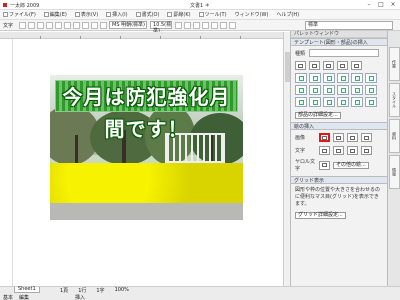  I want to click on insert-image-frame-button, so click(338, 137).